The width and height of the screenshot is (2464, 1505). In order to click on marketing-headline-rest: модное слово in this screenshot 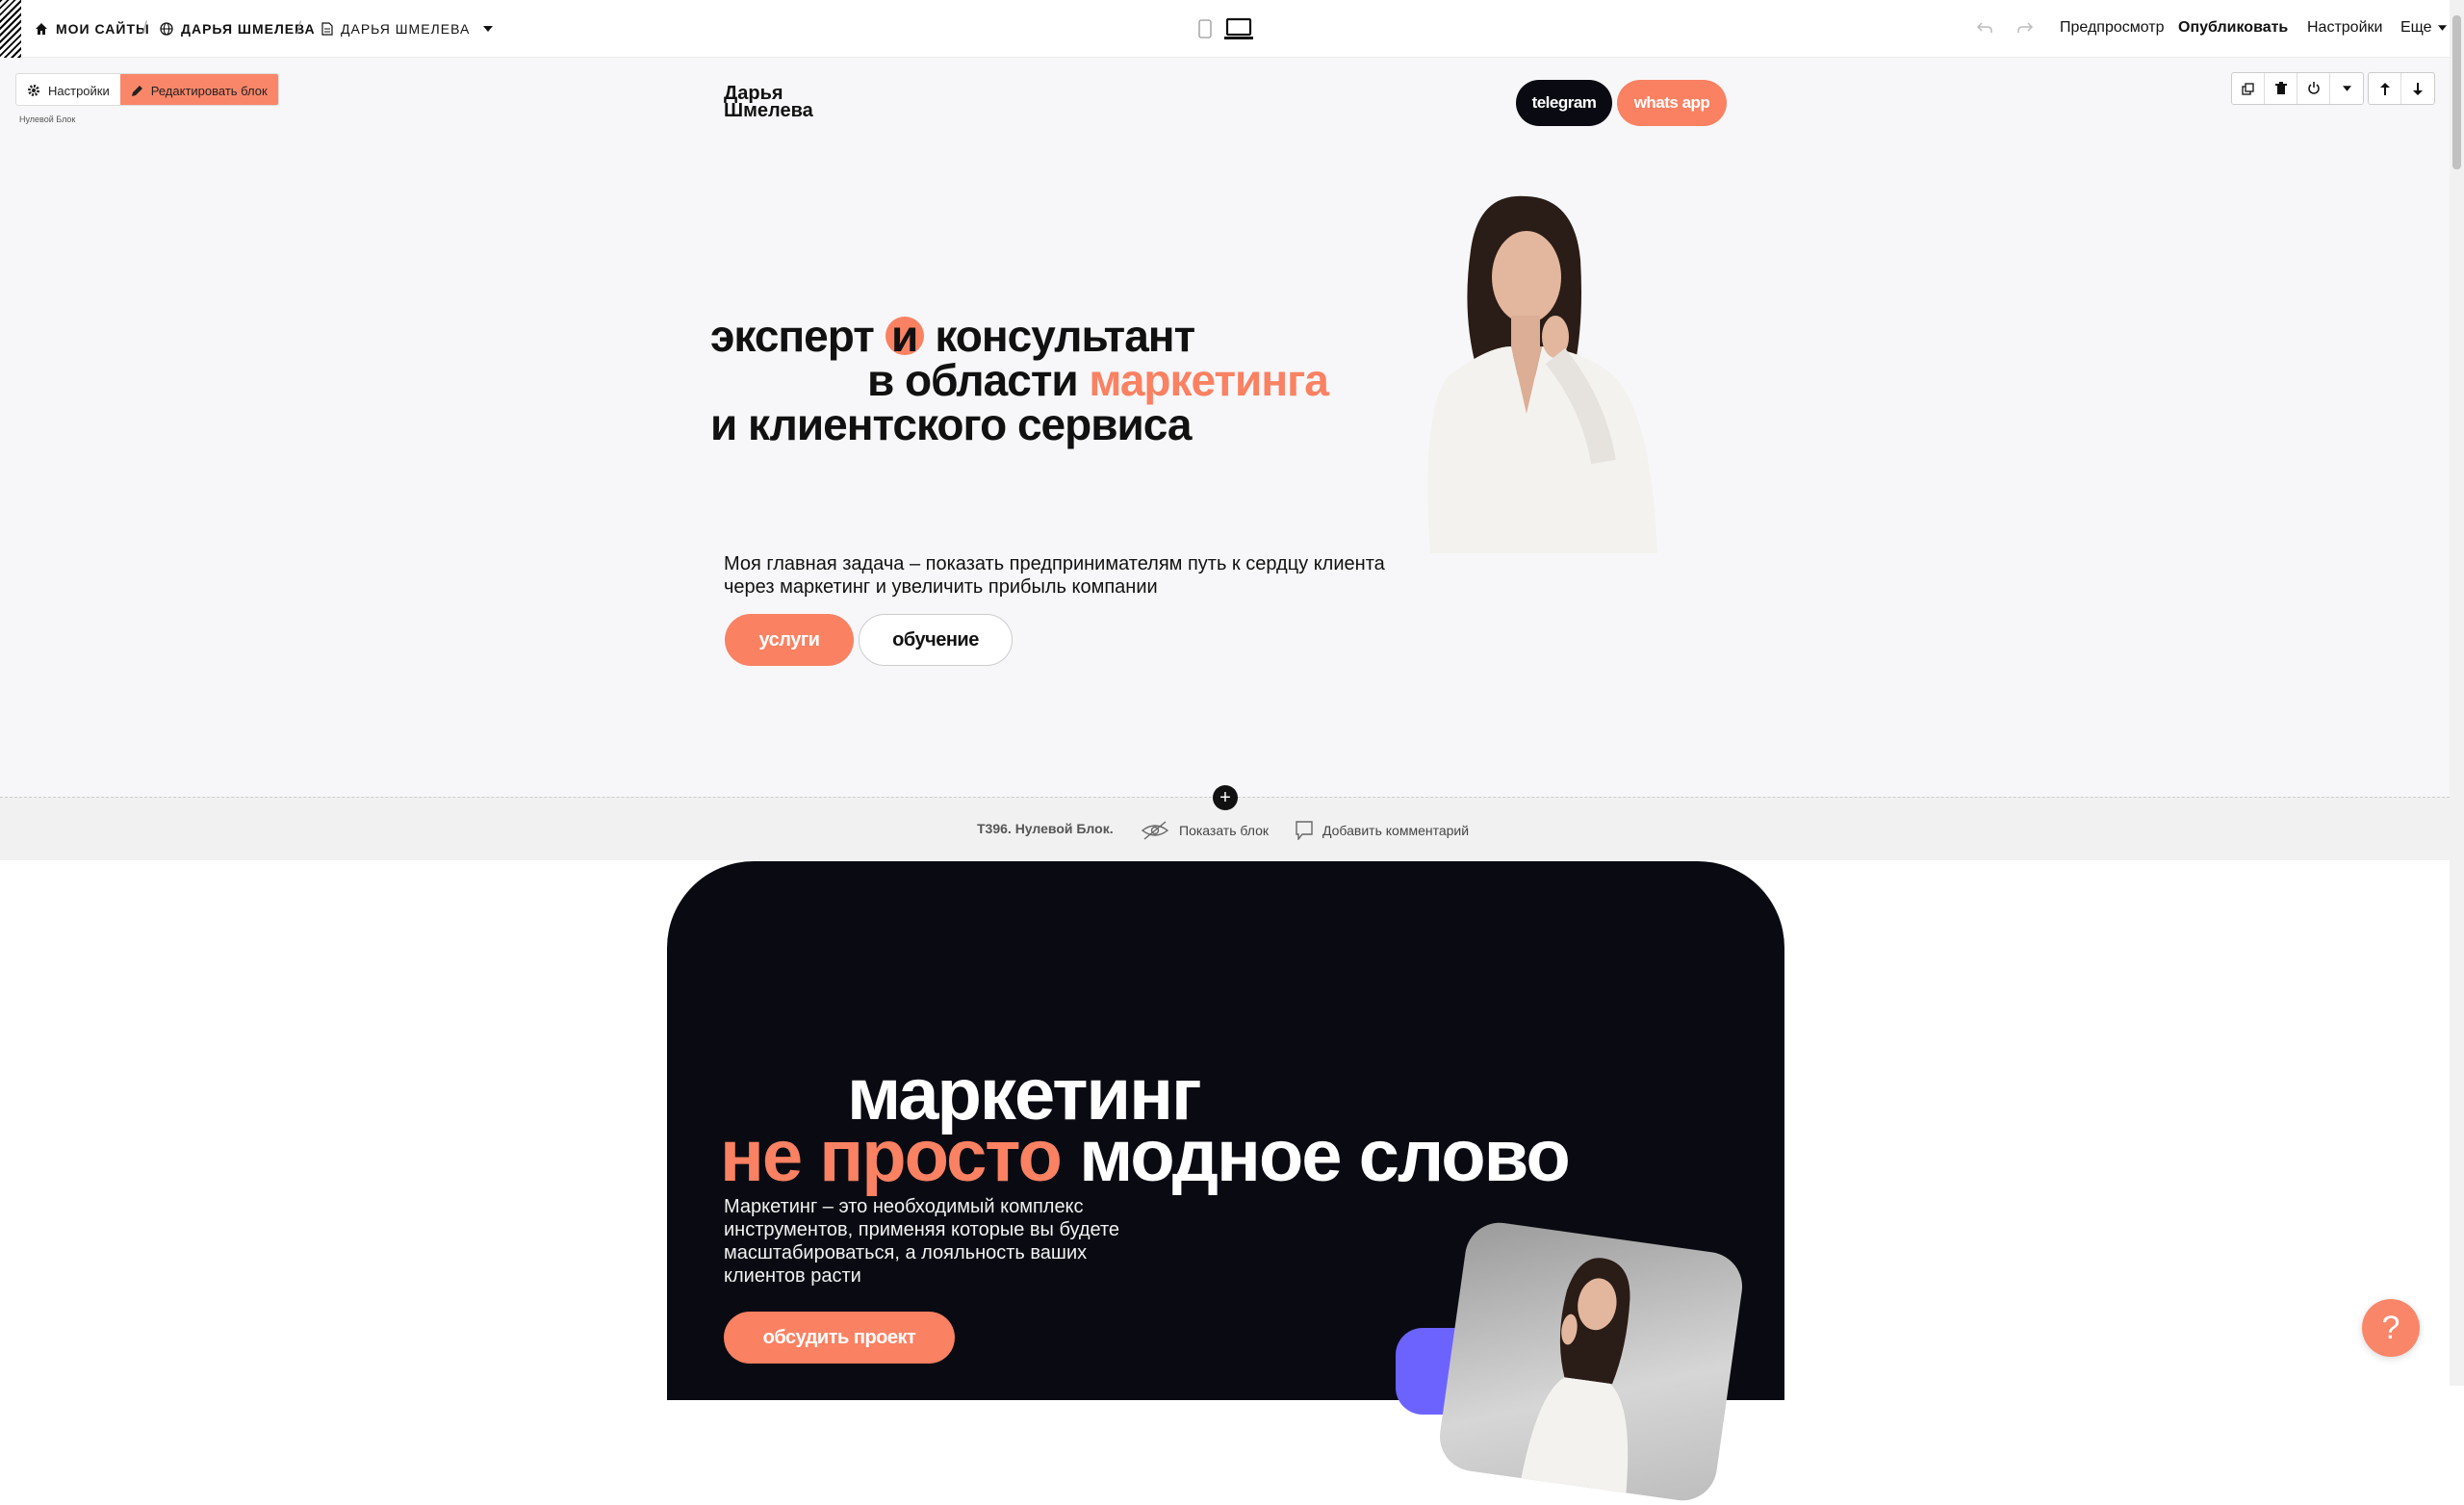, I will do `click(1325, 1156)`.